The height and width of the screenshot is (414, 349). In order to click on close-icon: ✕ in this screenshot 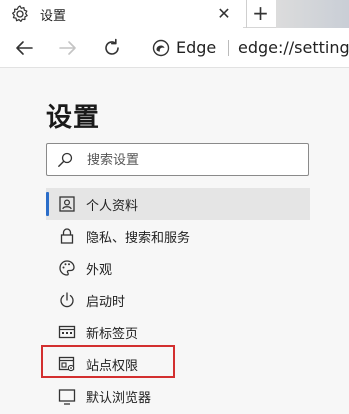, I will do `click(224, 14)`.